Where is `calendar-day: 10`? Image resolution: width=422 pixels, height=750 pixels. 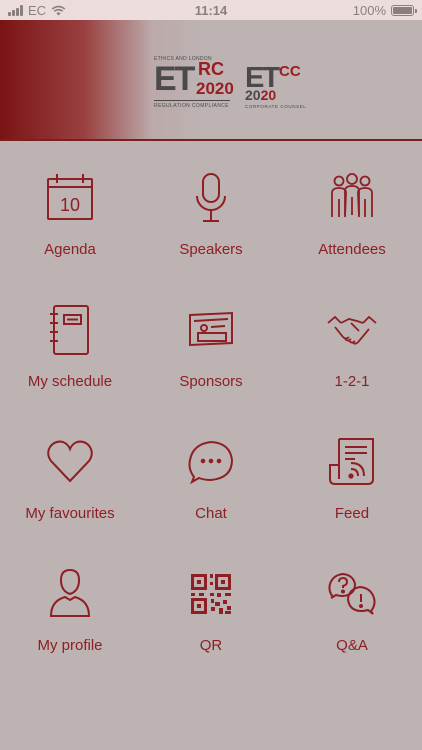 calendar-day: 10 is located at coordinates (70, 205).